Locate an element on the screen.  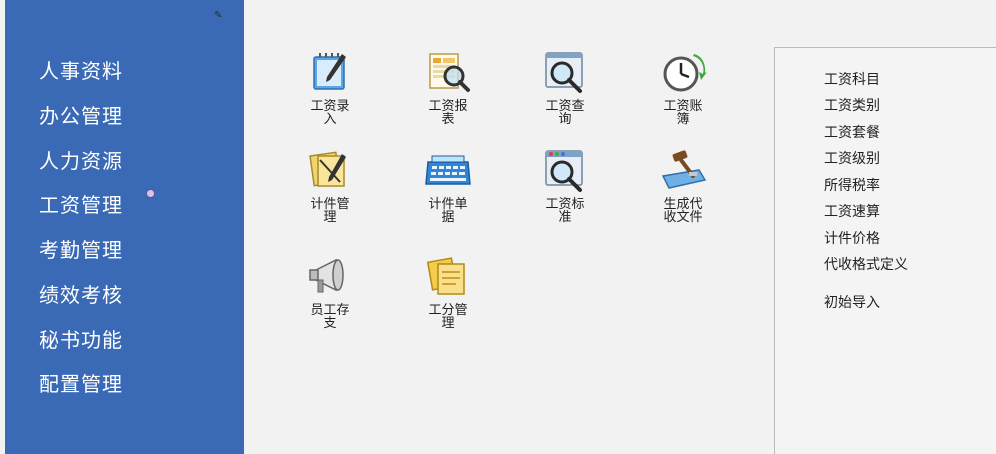
module-salary-report: 工资报表 is located at coordinates (448, 87).